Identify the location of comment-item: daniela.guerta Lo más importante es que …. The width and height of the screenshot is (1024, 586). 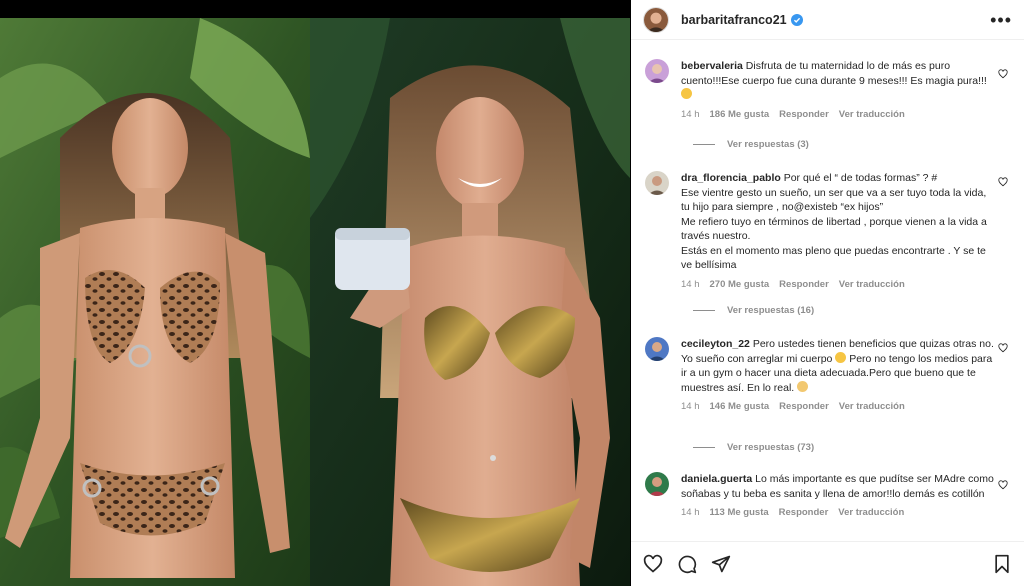
(829, 495).